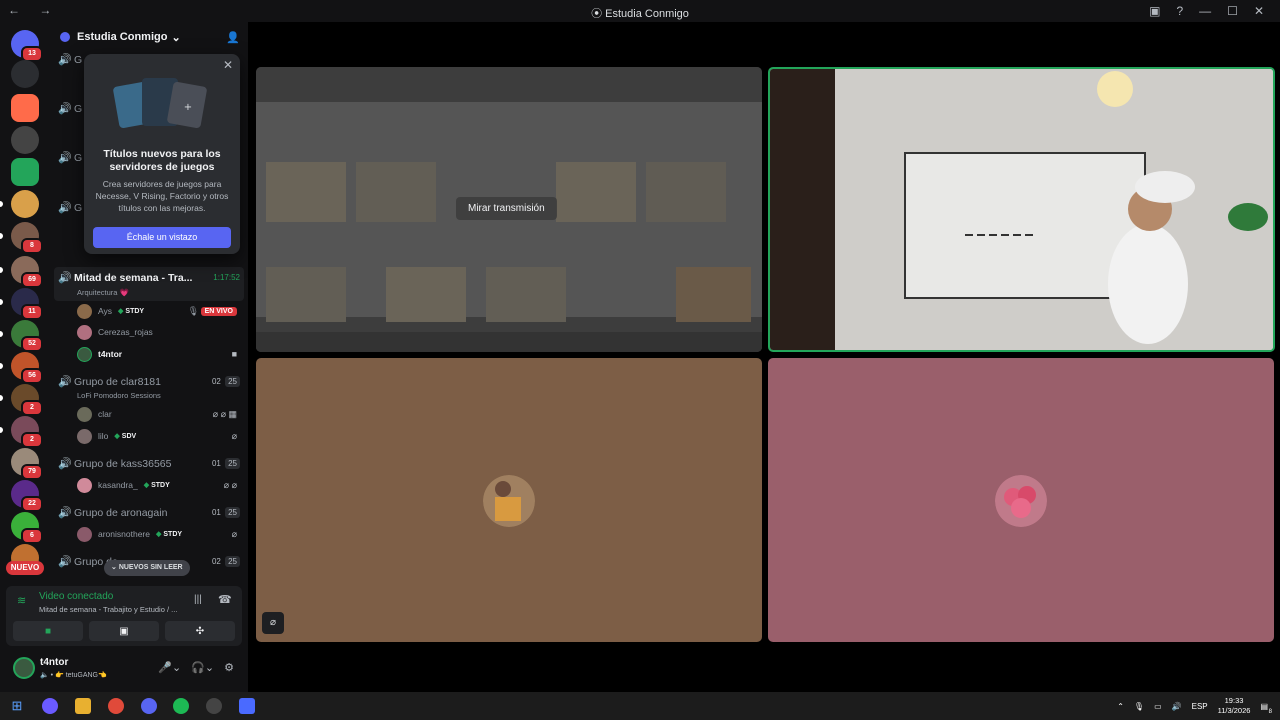  I want to click on voice-user-self: t4ntor ■, so click(159, 354).